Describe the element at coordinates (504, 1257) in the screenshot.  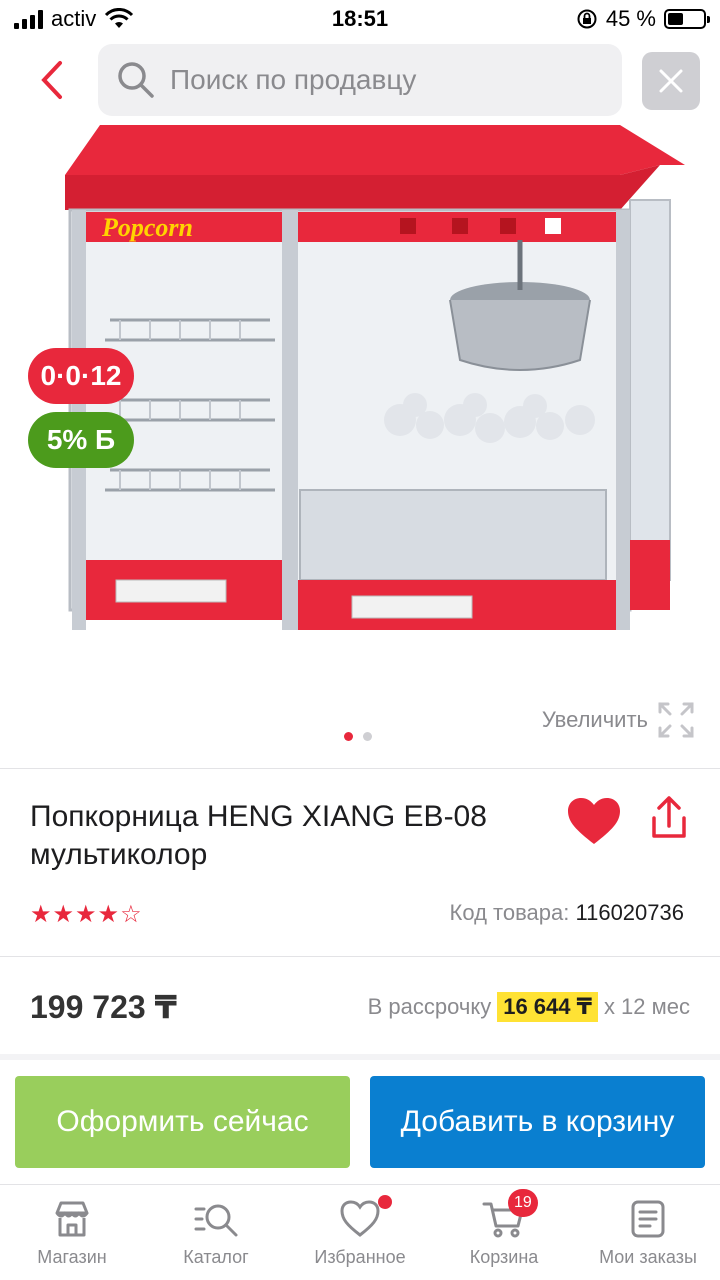
I see `tab-label: Корзина` at that location.